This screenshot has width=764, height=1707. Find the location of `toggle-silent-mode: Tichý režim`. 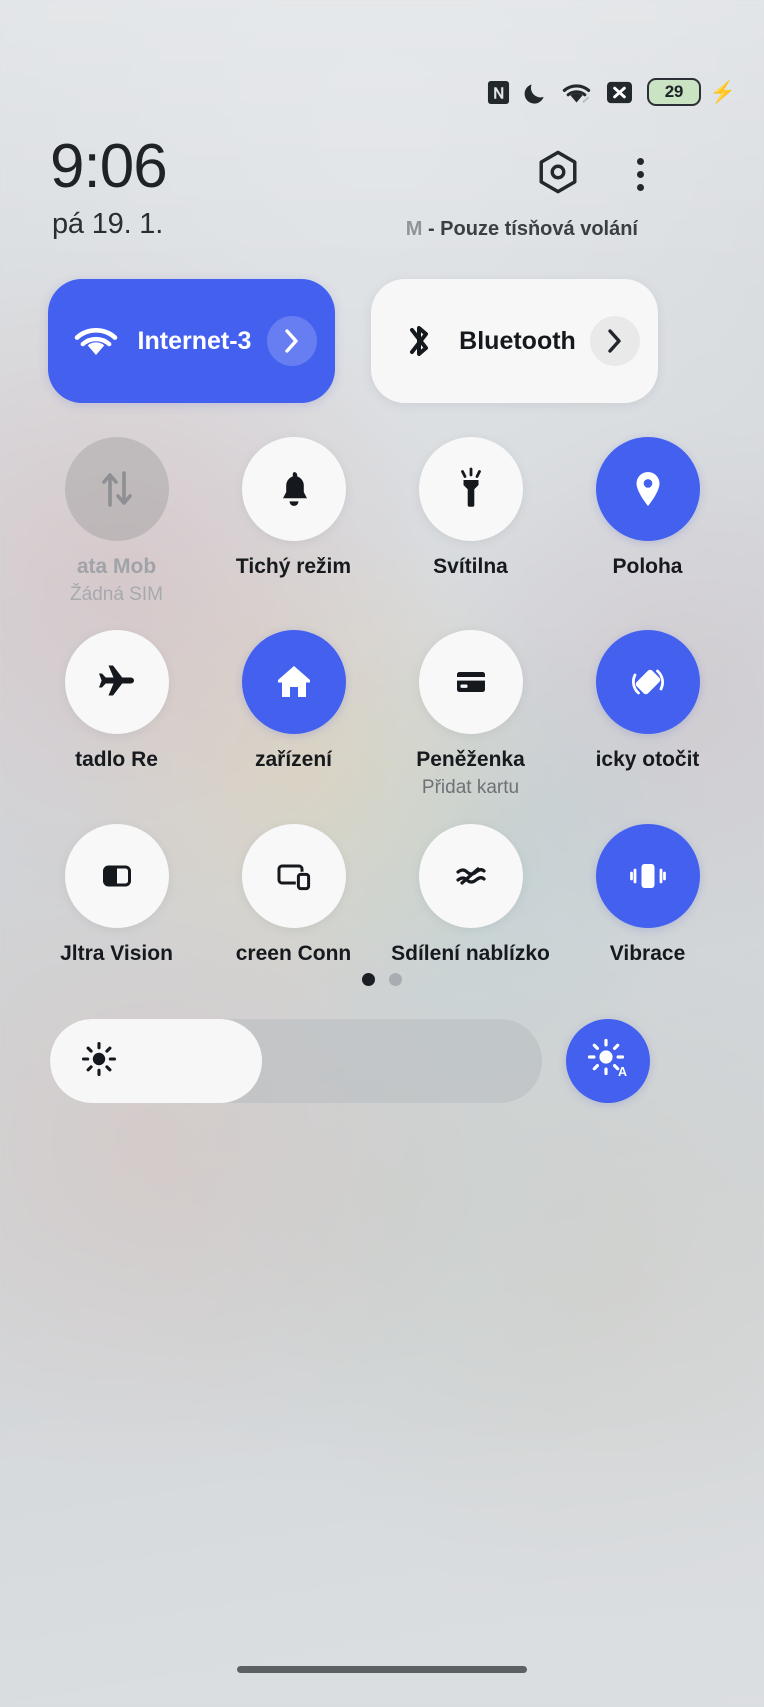

toggle-silent-mode: Tichý režim is located at coordinates (293, 521).